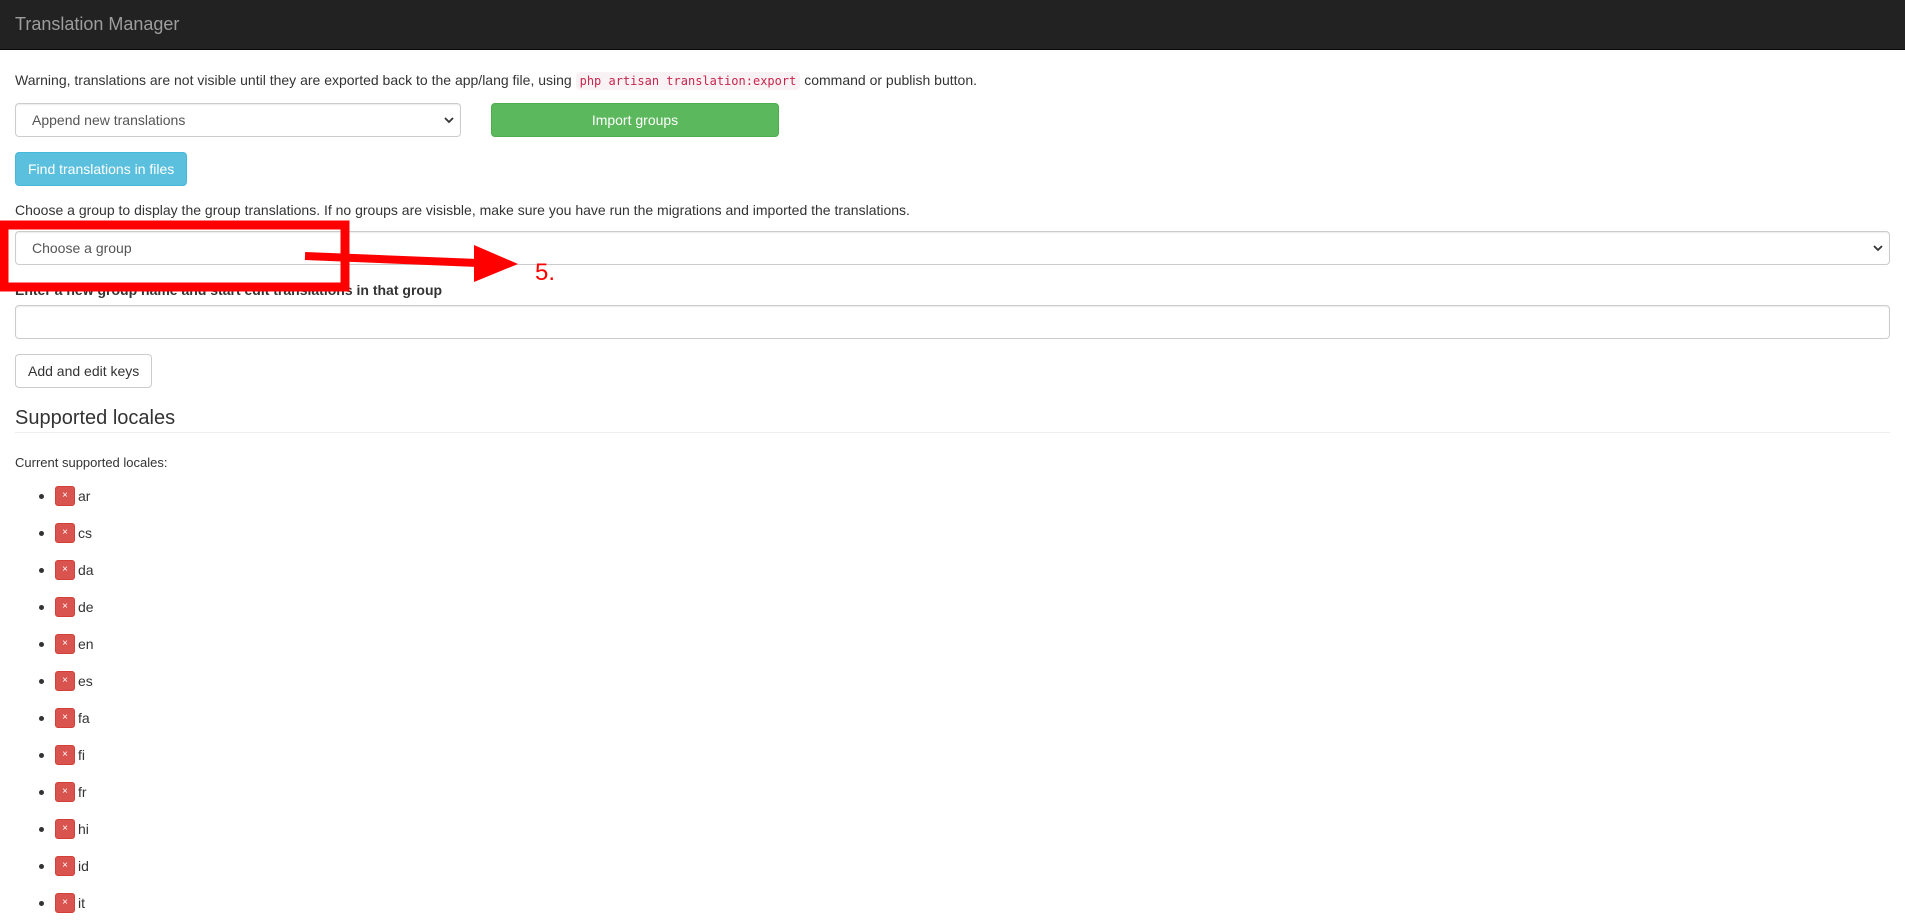 The width and height of the screenshot is (1905, 921). I want to click on group-select-value: Choose a group, so click(82, 248).